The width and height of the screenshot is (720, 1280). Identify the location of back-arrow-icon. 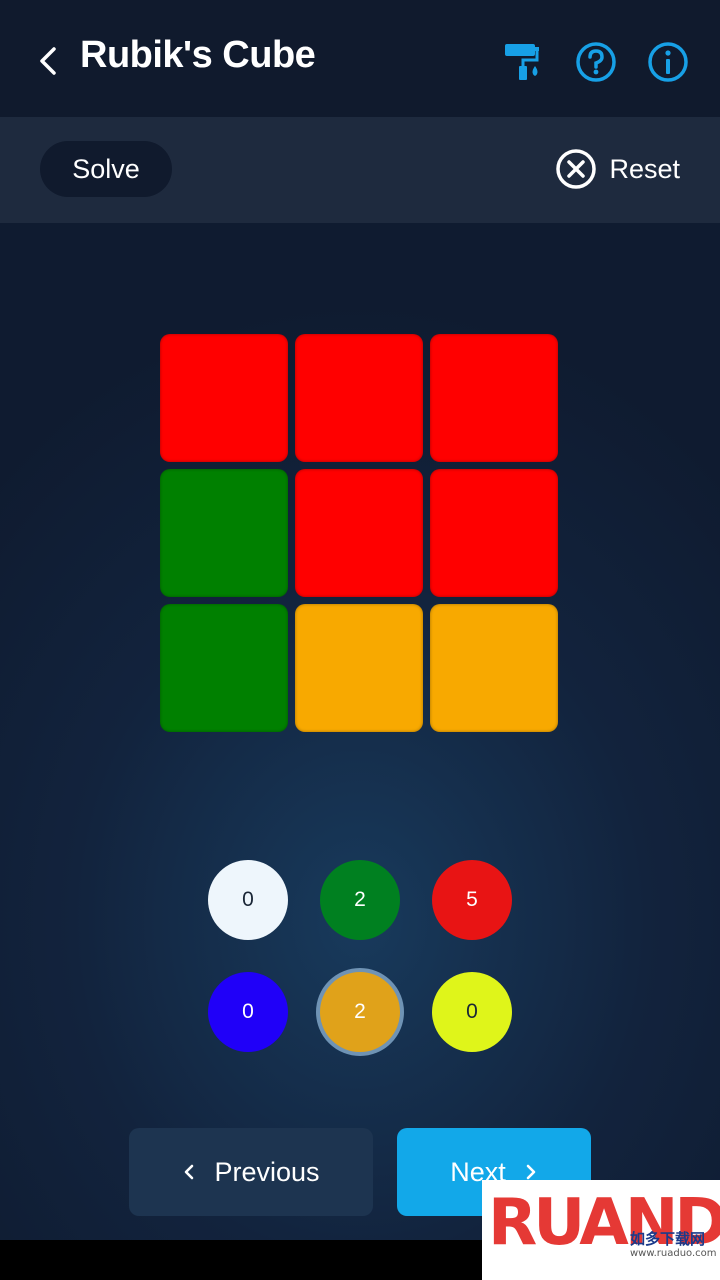
(48, 61).